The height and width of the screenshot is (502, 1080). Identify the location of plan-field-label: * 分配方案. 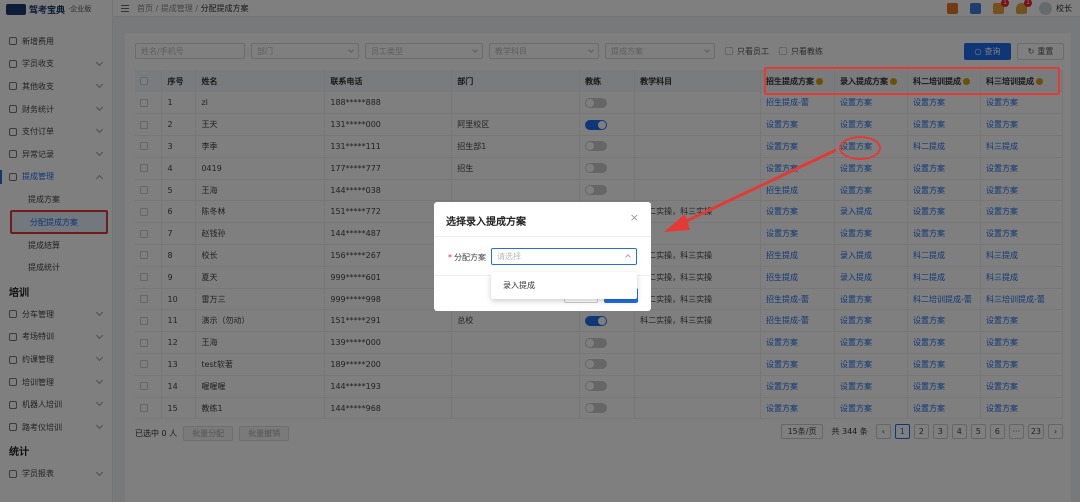
(467, 257).